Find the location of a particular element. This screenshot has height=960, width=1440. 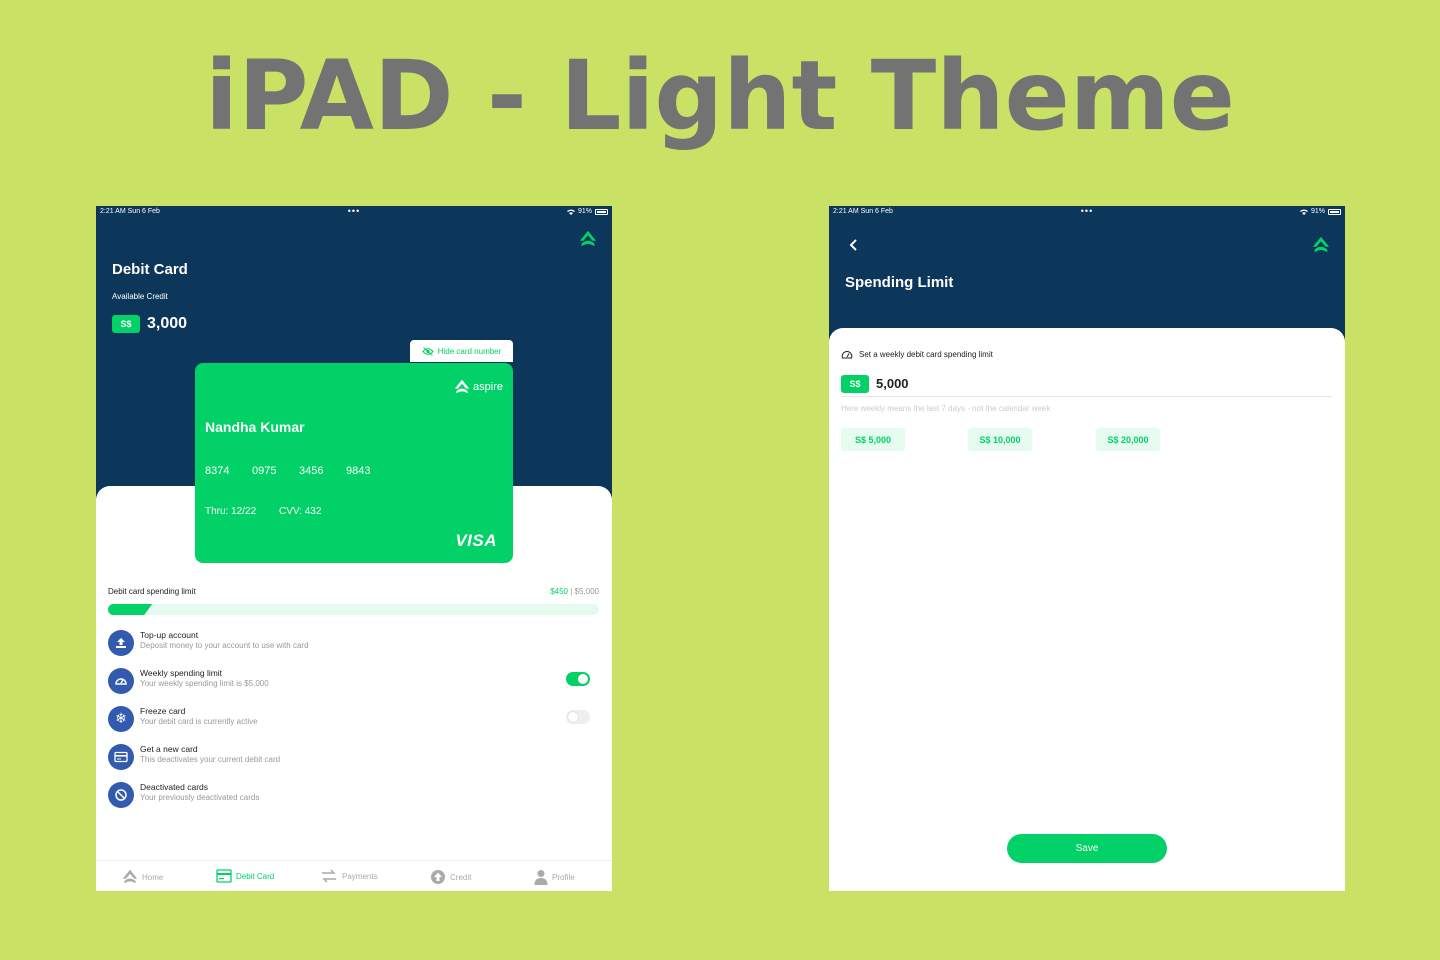

person-icon is located at coordinates (541, 877).